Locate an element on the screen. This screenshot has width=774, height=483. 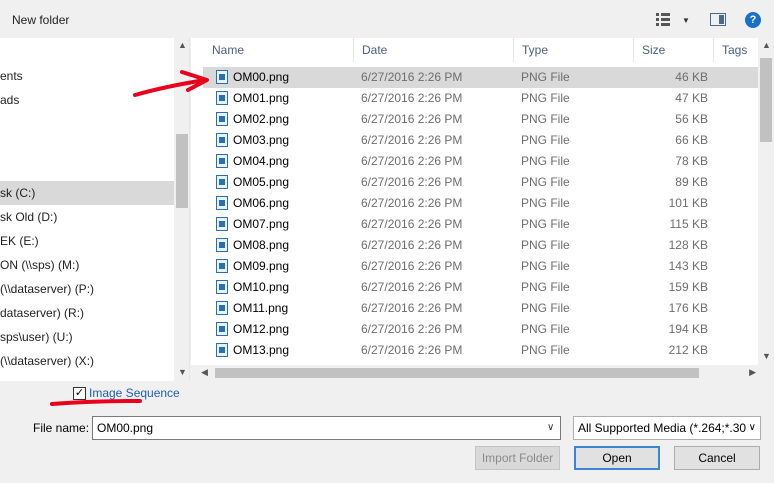
file-name-cell: OM03.png is located at coordinates (261, 140).